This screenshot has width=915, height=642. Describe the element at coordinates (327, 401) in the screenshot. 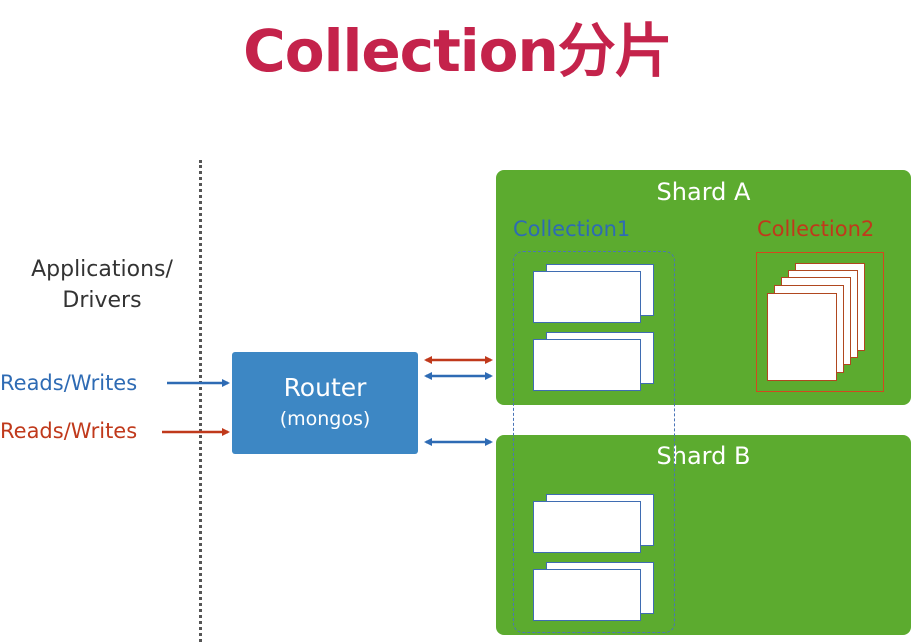

I see `connector-arrows` at that location.